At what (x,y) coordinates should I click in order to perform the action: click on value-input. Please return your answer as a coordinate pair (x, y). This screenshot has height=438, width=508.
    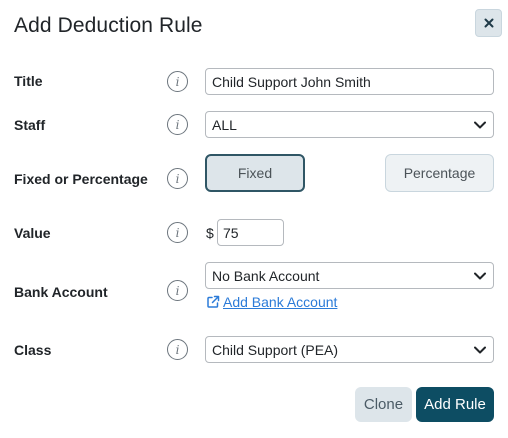
    Looking at the image, I should click on (250, 232).